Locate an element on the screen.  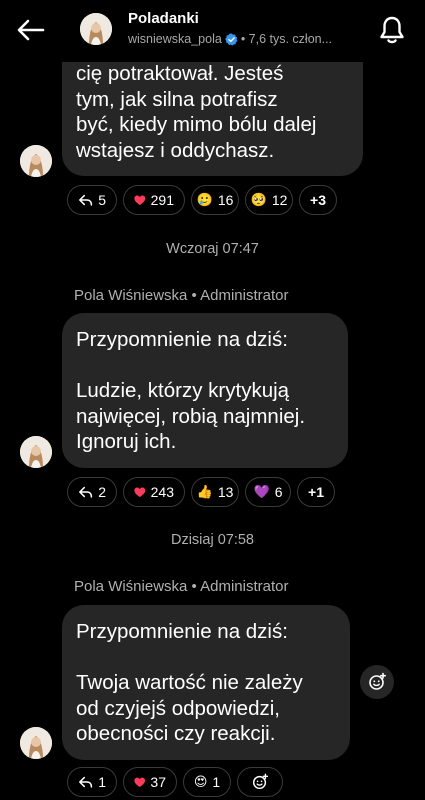
verified-badge-icon is located at coordinates (231, 39).